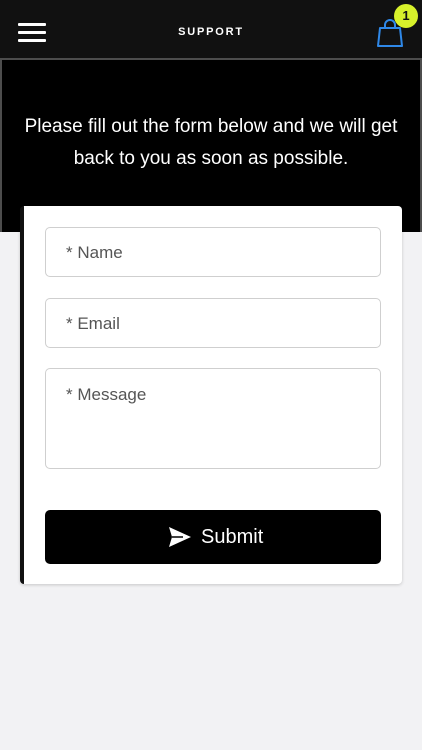 This screenshot has width=422, height=750. What do you see at coordinates (180, 537) in the screenshot?
I see `send-icon` at bounding box center [180, 537].